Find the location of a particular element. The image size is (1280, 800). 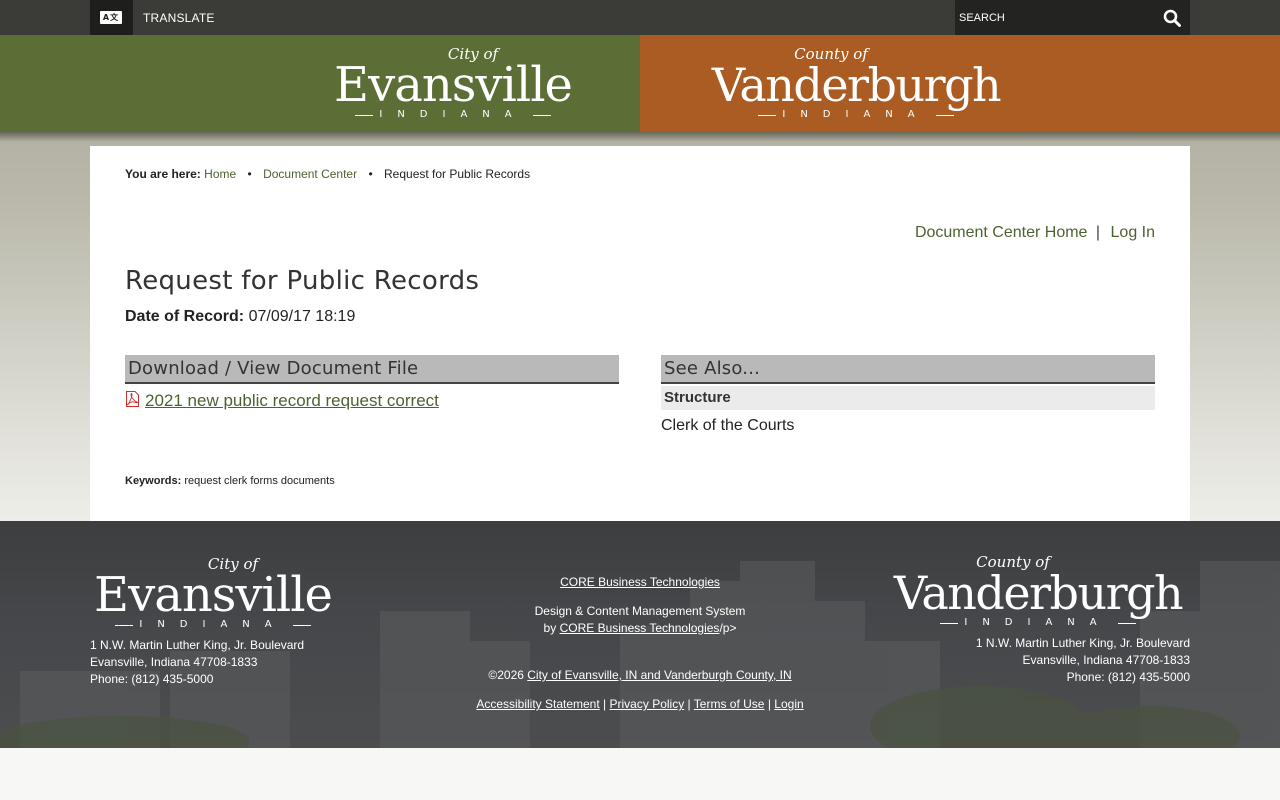

vendor-link: CORE Business Technologies is located at coordinates (640, 582).